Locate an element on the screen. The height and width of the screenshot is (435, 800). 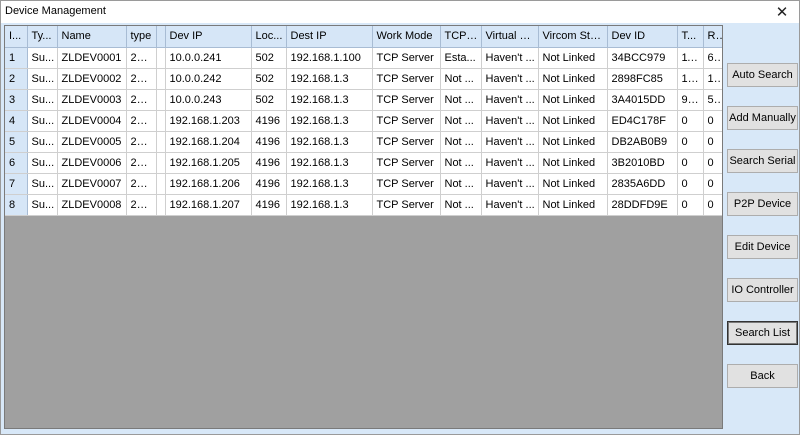
table-cell: 192.168.1.206 is located at coordinates (208, 184).